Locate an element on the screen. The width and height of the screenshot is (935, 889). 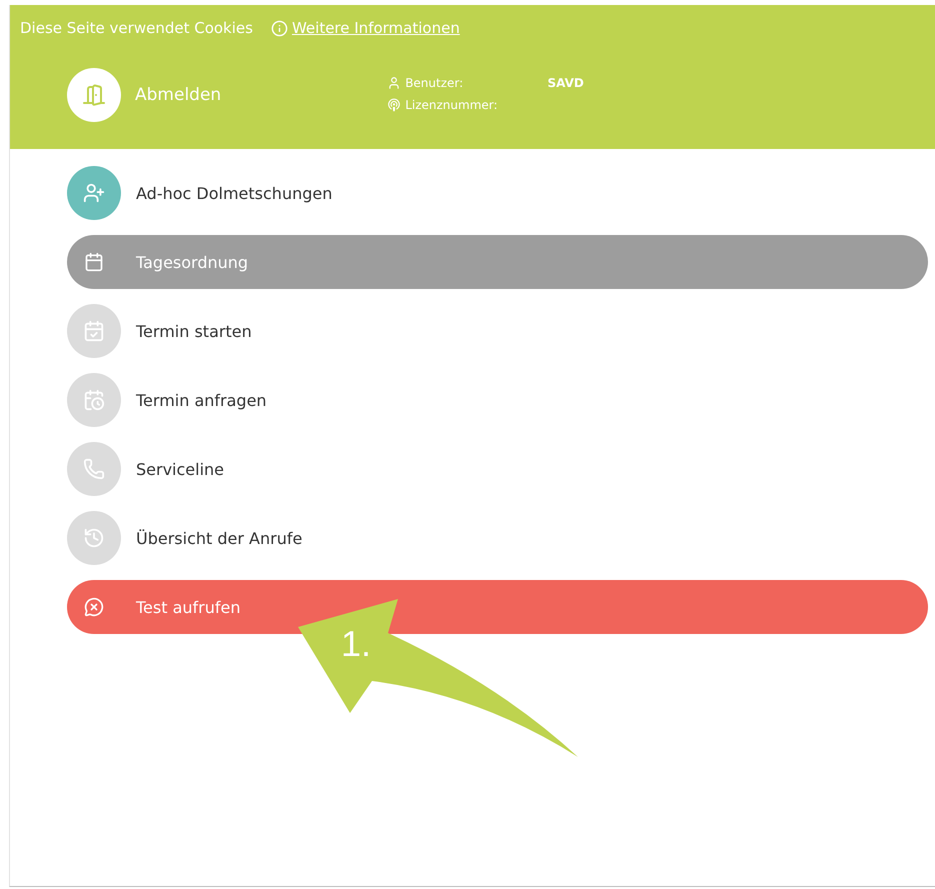
badge-icon is located at coordinates (394, 105).